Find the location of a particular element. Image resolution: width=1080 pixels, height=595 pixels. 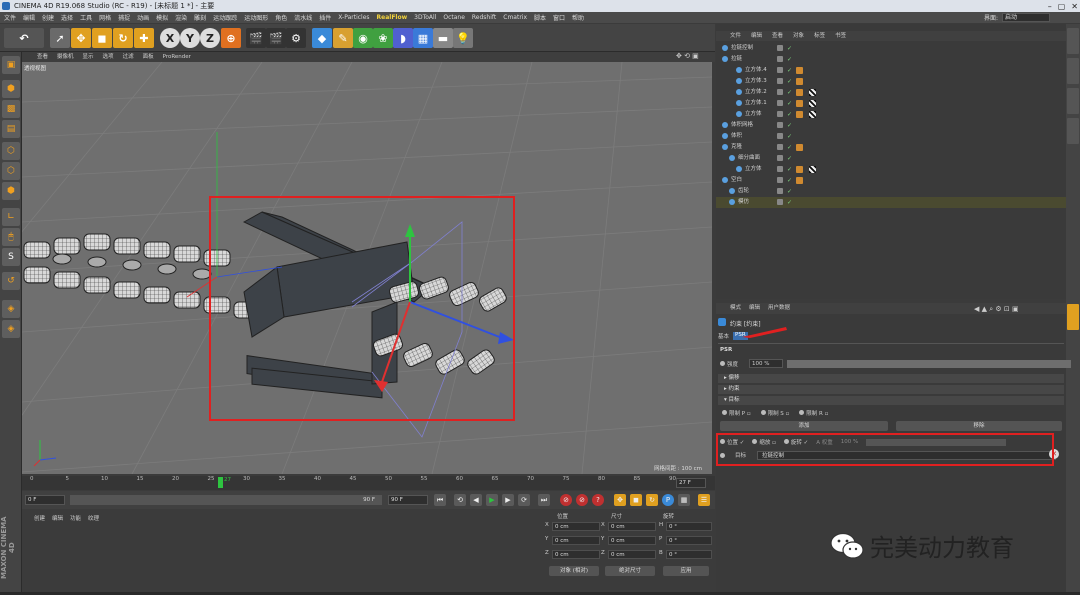

object-name: 立方体.3 is located at coordinates (756, 81).